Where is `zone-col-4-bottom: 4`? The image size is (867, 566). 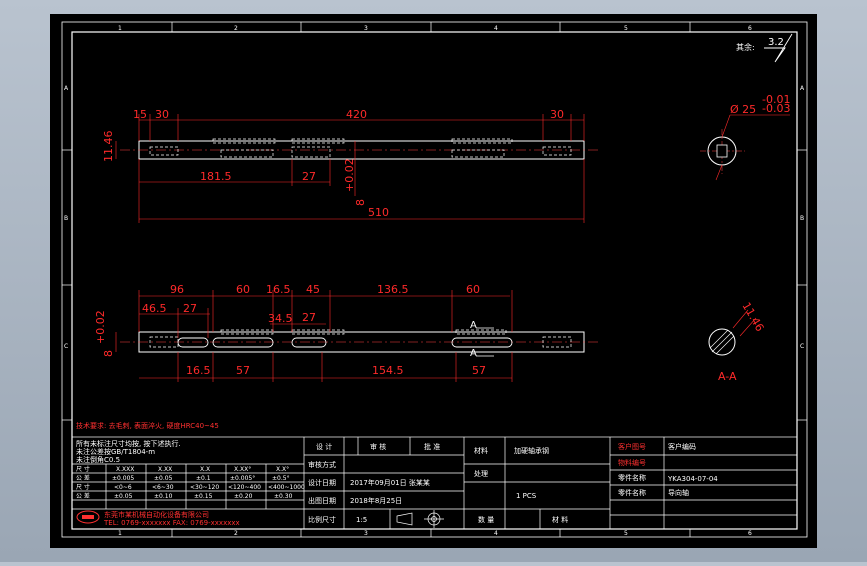 zone-col-4-bottom: 4 is located at coordinates (496, 533).